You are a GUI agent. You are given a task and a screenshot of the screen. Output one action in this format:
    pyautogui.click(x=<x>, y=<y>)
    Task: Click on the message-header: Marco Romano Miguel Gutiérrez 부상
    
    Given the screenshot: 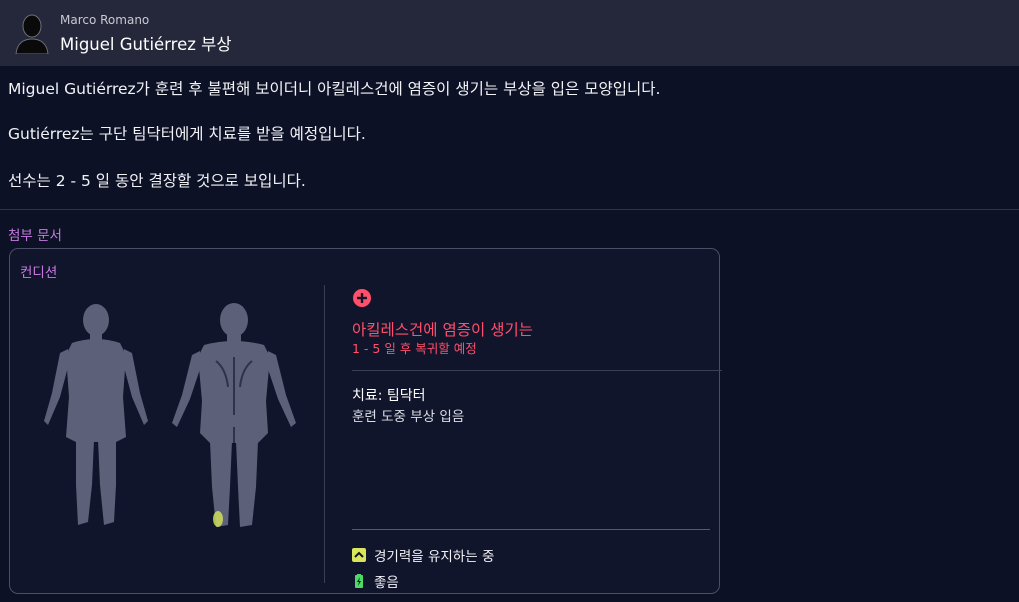 What is the action you would take?
    pyautogui.click(x=509, y=33)
    